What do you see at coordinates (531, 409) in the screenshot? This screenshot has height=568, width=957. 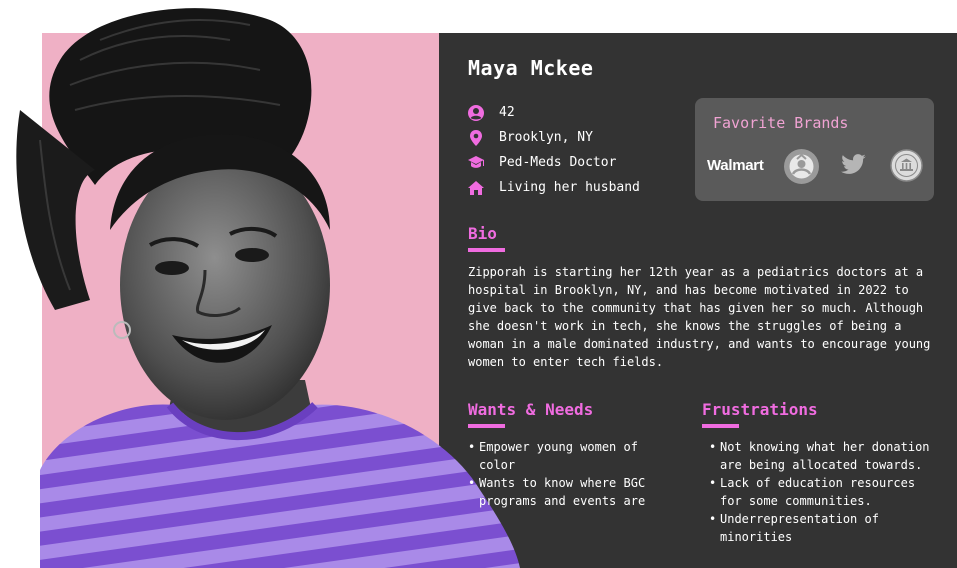 I see `wants-needs-title: Wants & Needs` at bounding box center [531, 409].